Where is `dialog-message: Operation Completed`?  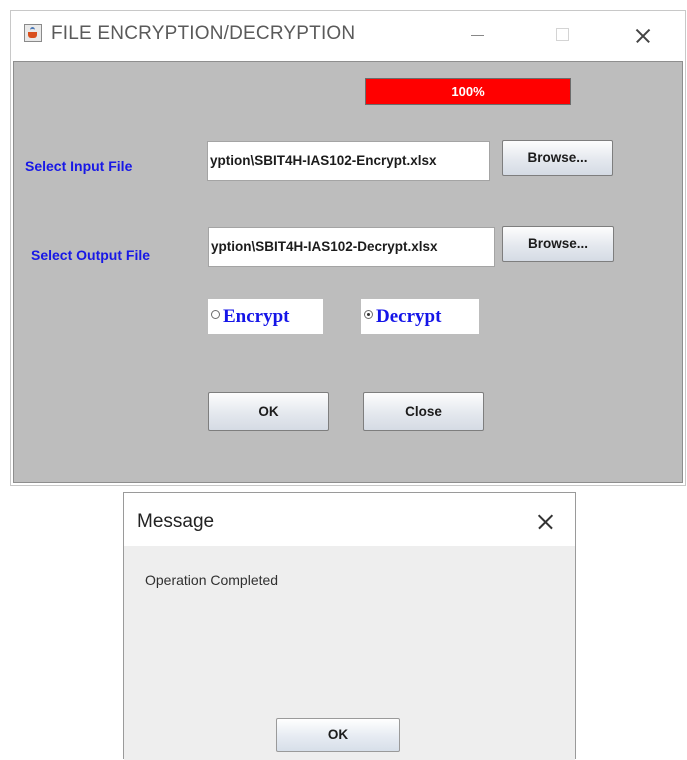
dialog-message: Operation Completed is located at coordinates (212, 580).